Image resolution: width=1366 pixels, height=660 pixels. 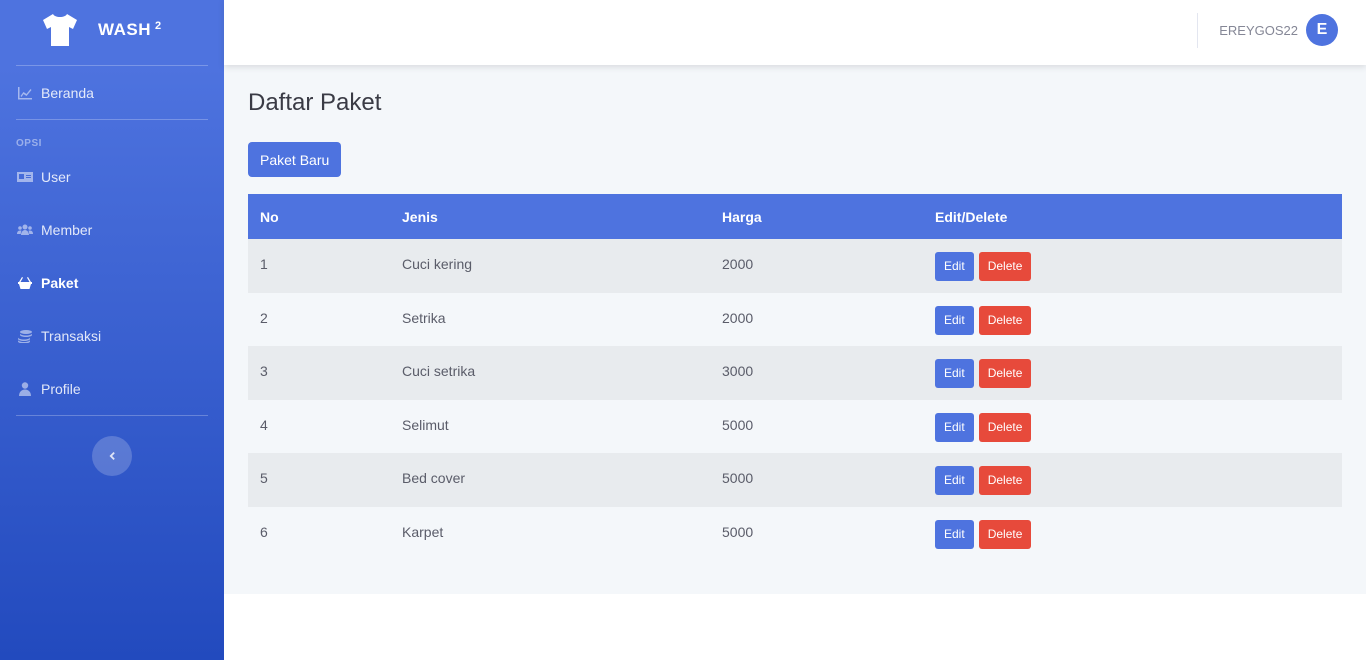 What do you see at coordinates (67, 229) in the screenshot?
I see `sidebar-item-label: Member` at bounding box center [67, 229].